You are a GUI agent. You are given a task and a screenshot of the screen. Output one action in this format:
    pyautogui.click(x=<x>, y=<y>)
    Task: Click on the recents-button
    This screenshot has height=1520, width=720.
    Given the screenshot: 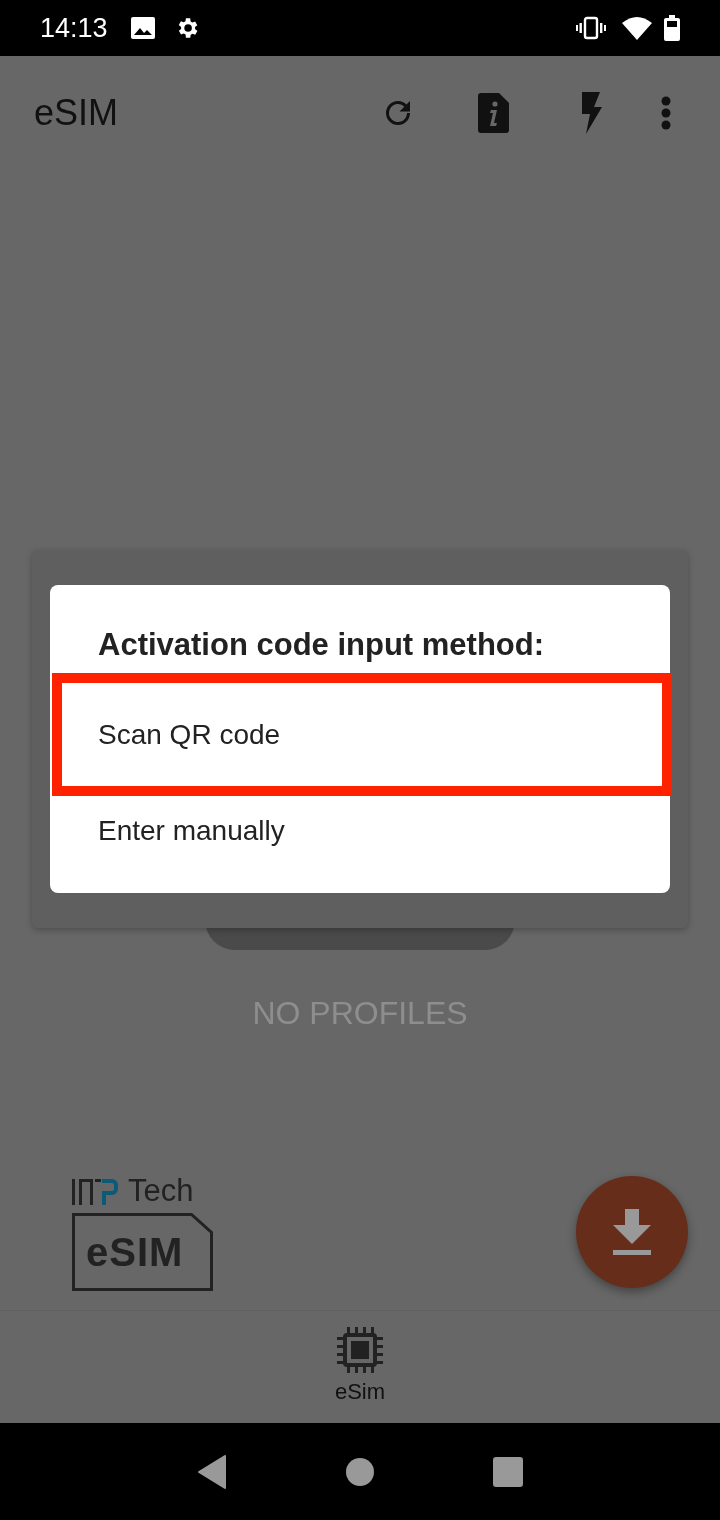 What is the action you would take?
    pyautogui.click(x=508, y=1471)
    